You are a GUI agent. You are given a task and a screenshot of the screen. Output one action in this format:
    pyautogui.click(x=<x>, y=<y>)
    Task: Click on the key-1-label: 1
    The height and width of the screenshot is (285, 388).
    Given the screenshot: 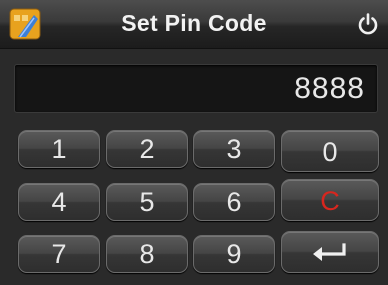 What is the action you would take?
    pyautogui.click(x=59, y=149)
    